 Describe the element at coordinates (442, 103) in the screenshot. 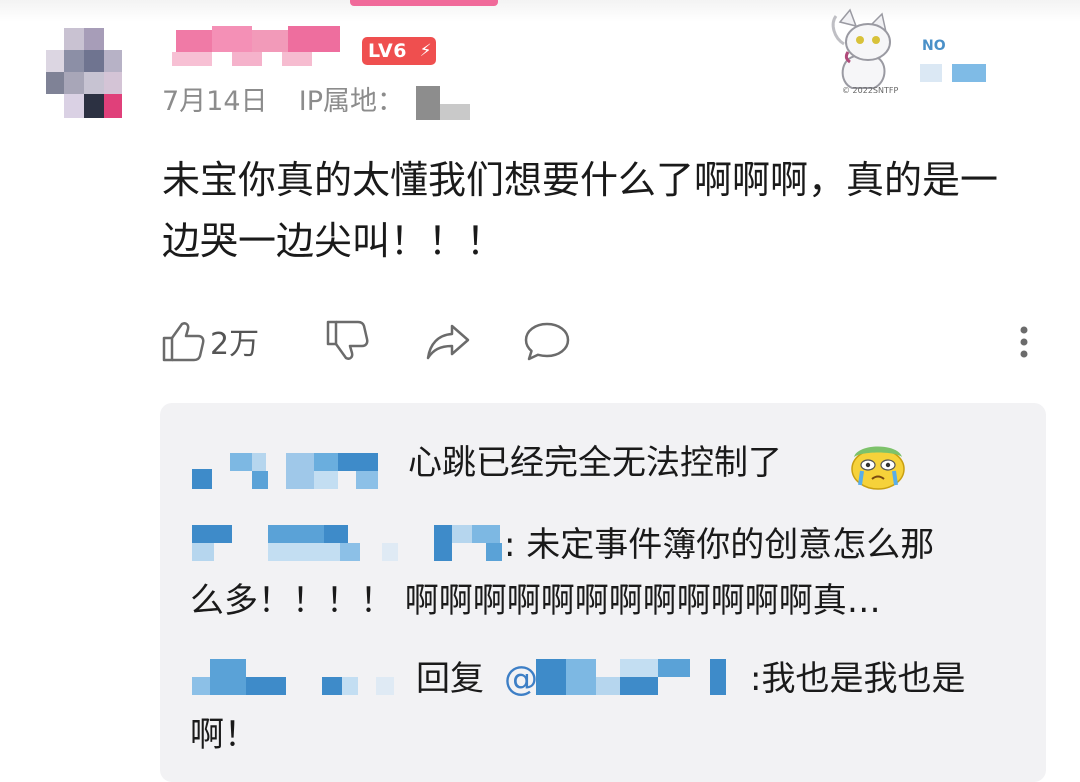

I see `ip-location` at that location.